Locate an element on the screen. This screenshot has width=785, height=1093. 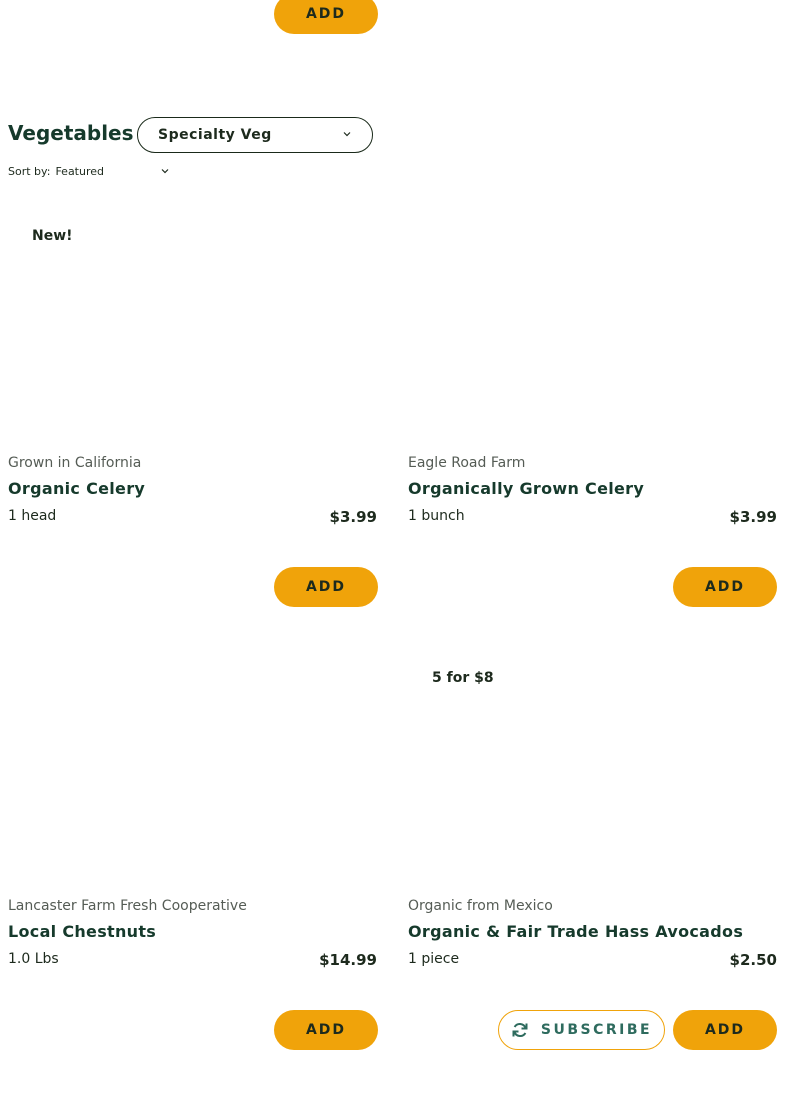
sort-select: Sort by: Featured is located at coordinates (89, 171).